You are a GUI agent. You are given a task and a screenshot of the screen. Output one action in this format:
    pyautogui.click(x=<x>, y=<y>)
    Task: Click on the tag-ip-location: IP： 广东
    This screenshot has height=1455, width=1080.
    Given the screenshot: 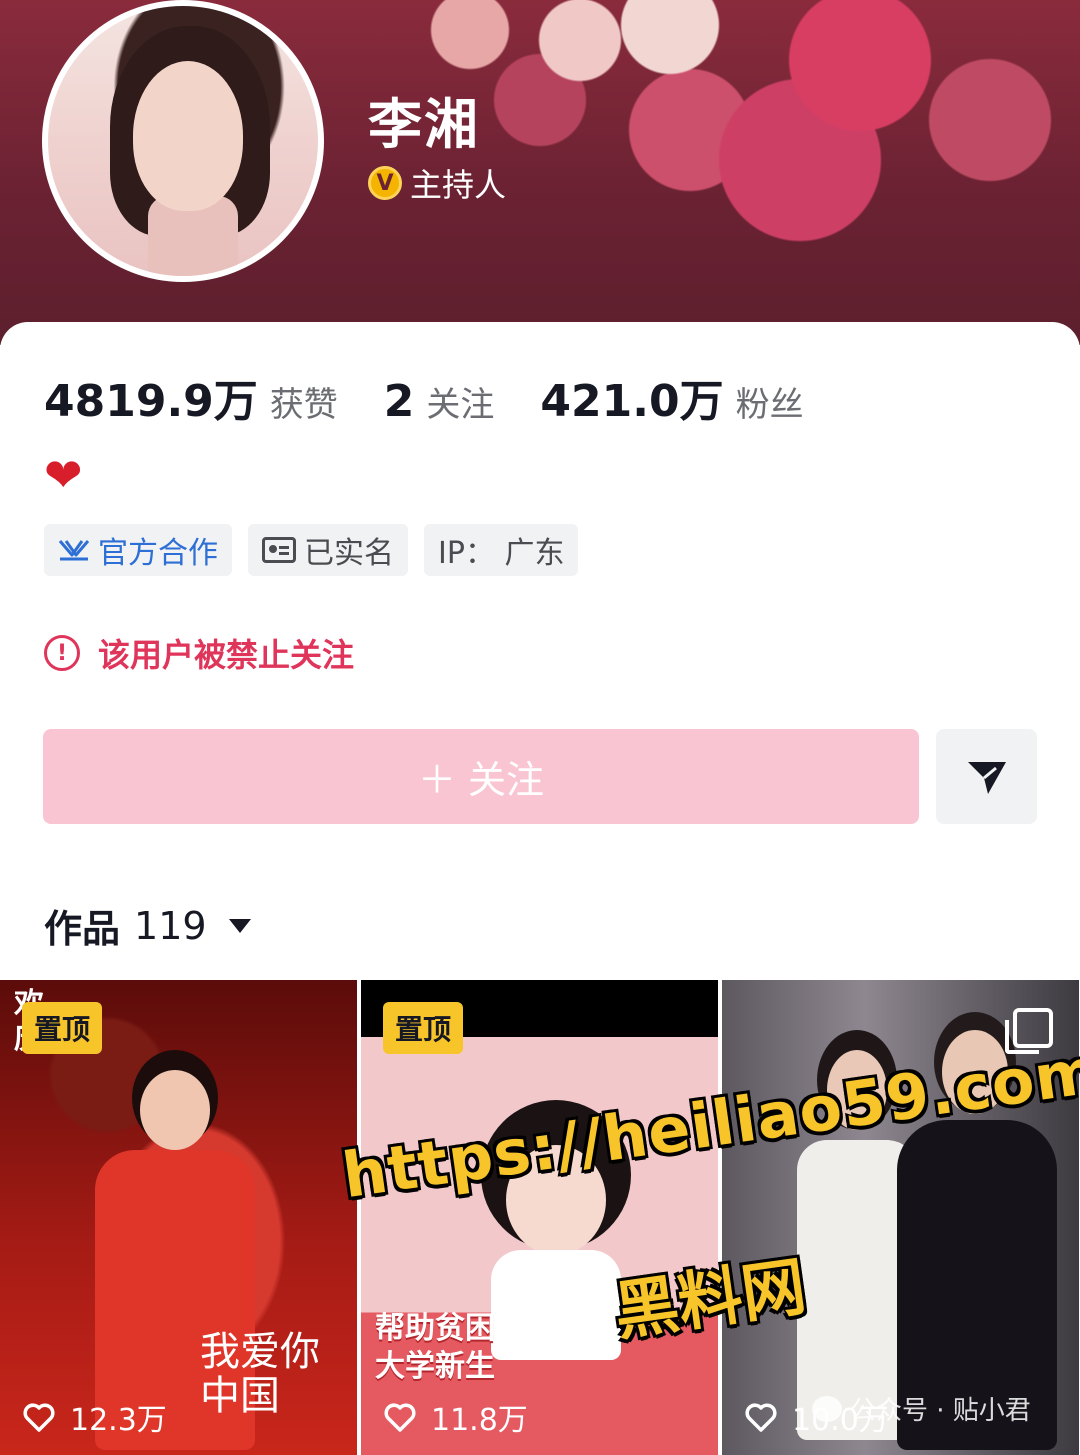 What is the action you would take?
    pyautogui.click(x=501, y=550)
    